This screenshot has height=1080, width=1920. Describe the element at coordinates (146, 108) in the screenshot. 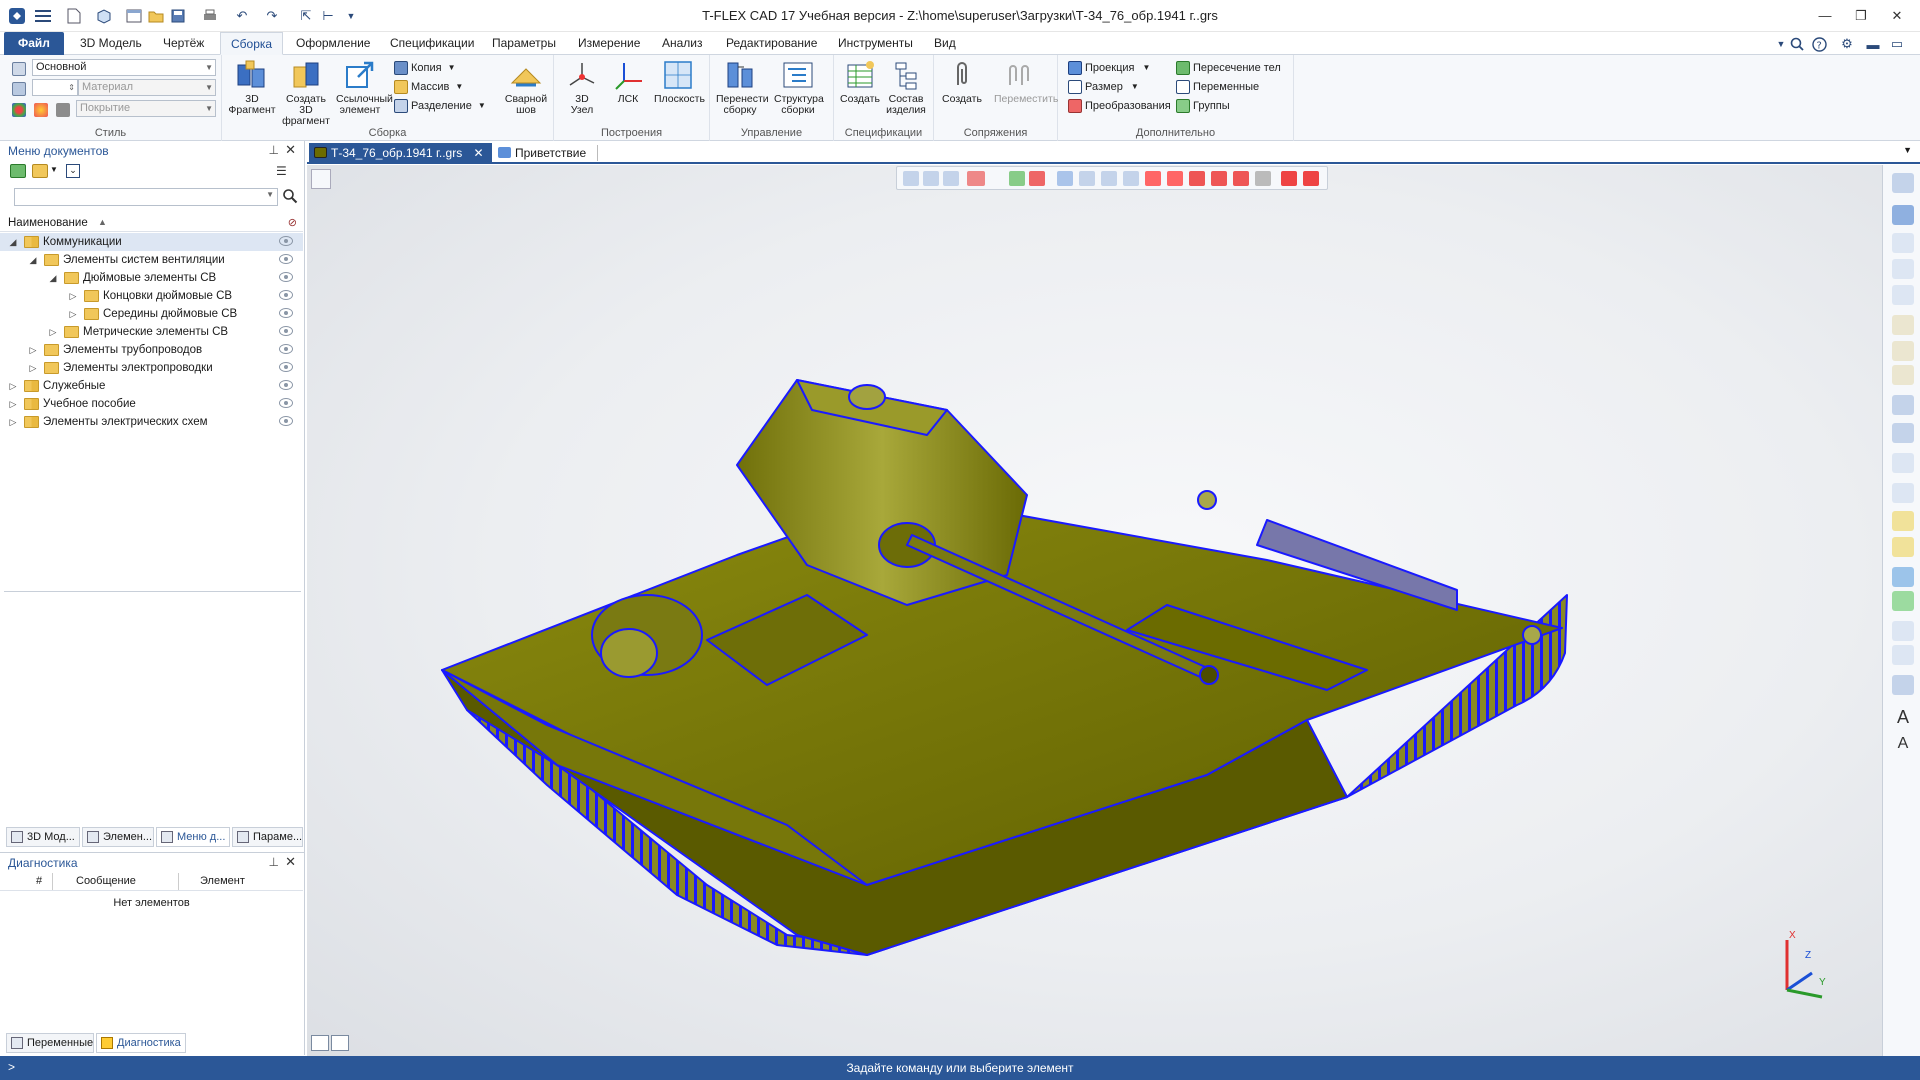

I see `coating-select: Покрытие ▼` at that location.